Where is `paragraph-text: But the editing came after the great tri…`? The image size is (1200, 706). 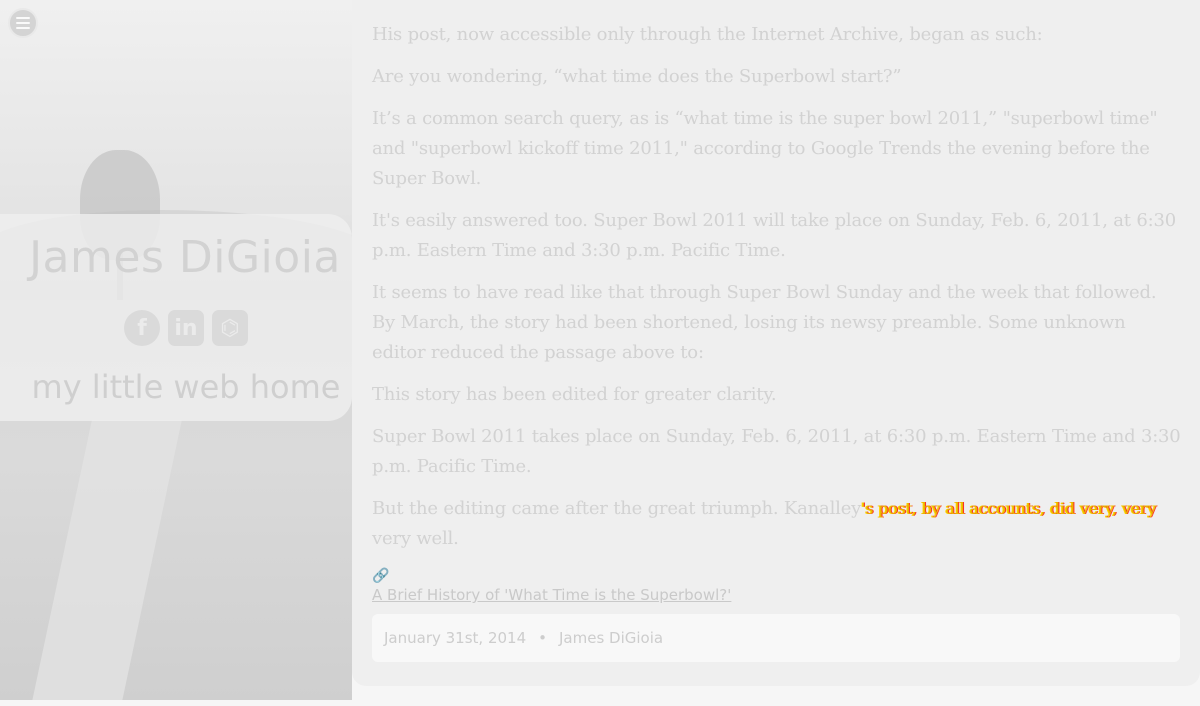
paragraph-text: But the editing came after the great tri… is located at coordinates (617, 508).